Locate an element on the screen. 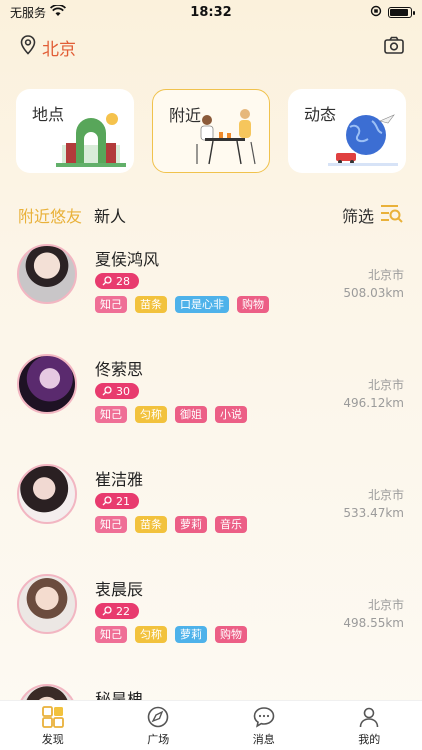 This screenshot has height=750, width=422. category-cards: 地点 附近 动态 is located at coordinates (211, 131).